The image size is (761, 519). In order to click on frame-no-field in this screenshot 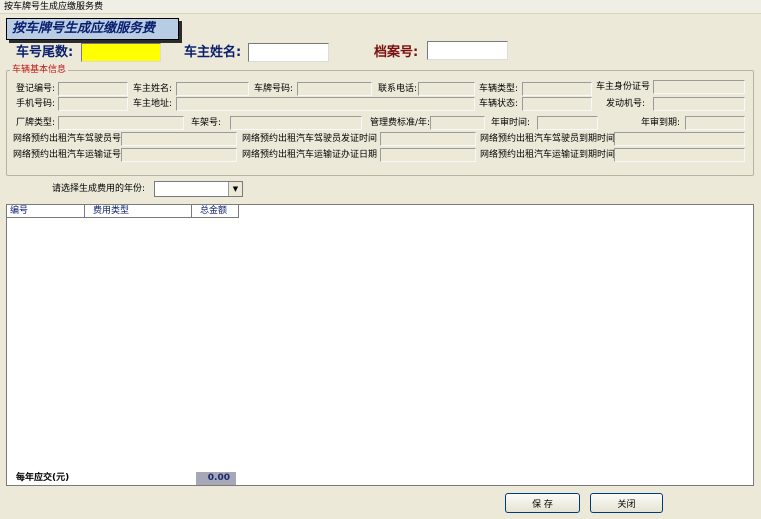, I will do `click(296, 123)`.